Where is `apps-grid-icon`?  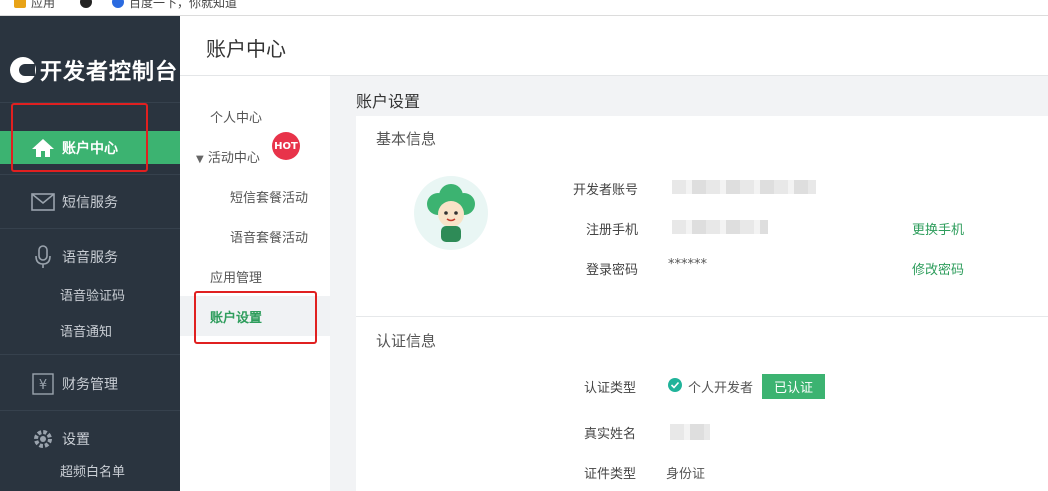
apps-grid-icon is located at coordinates (20, 4).